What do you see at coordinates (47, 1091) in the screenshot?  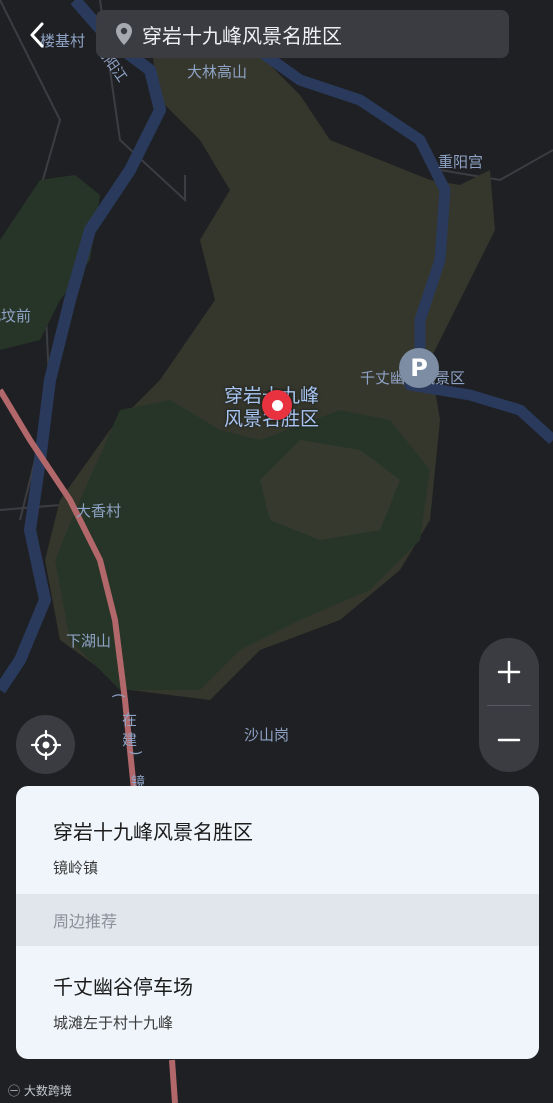 I see `watermark-text: 大数跨境` at bounding box center [47, 1091].